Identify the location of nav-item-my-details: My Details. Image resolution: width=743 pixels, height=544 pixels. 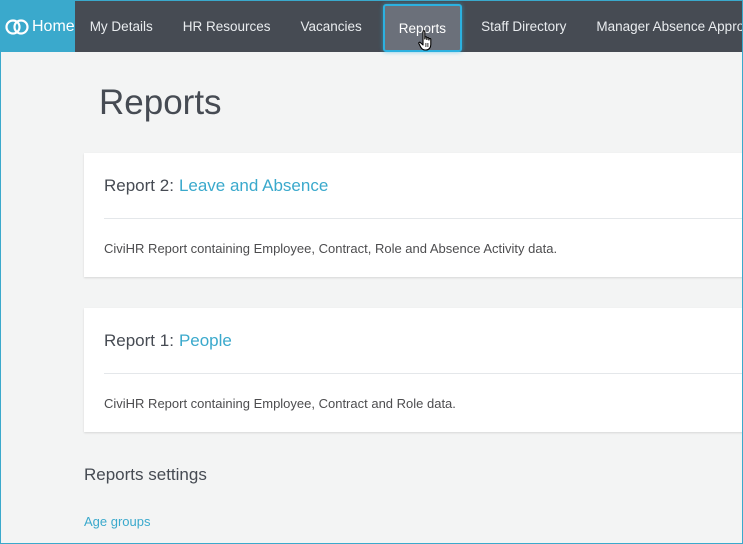
(121, 26).